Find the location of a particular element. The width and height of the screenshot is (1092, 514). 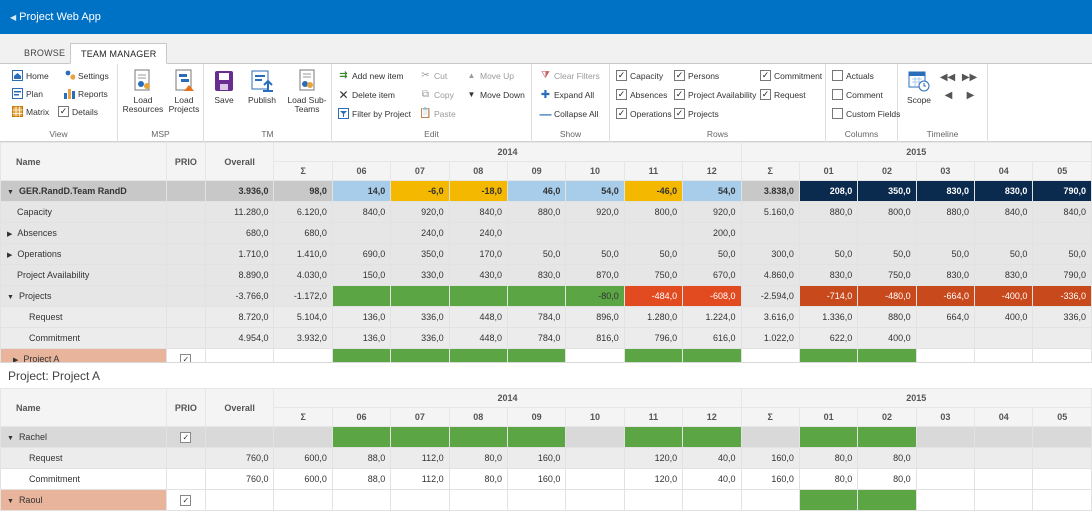

move-down-button: ▼ Move Down is located at coordinates (495, 94).